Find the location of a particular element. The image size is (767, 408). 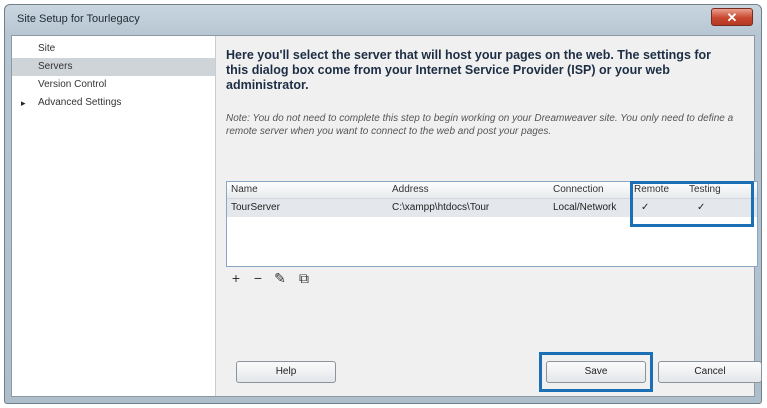

duplicate-icon: ⧉ is located at coordinates (304, 278).